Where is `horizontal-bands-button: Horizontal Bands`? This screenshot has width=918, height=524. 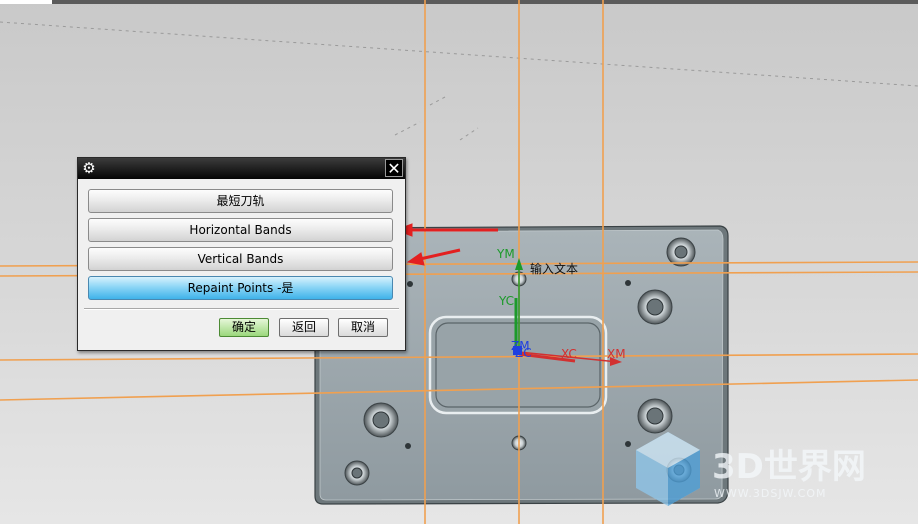
horizontal-bands-button: Horizontal Bands is located at coordinates (240, 230).